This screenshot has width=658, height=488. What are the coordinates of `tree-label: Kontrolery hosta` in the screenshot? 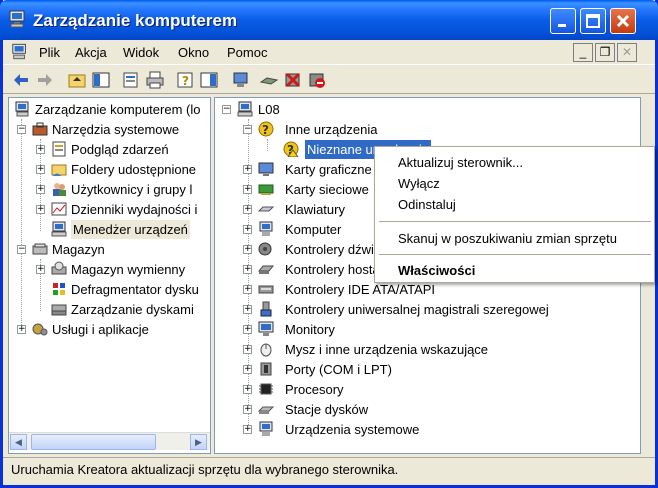 It's located at (332, 269).